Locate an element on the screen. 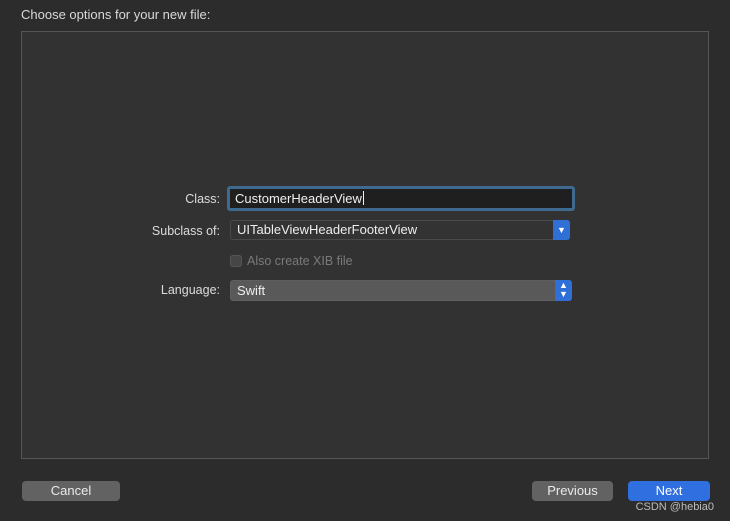  chevron-down-icon: ▼ is located at coordinates (561, 230).